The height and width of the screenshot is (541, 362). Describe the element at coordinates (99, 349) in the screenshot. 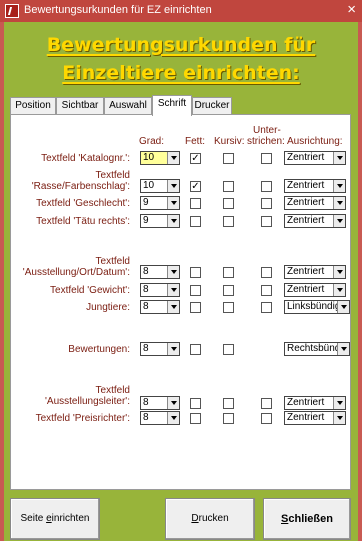

I see `row-label: Bewertungen:` at that location.